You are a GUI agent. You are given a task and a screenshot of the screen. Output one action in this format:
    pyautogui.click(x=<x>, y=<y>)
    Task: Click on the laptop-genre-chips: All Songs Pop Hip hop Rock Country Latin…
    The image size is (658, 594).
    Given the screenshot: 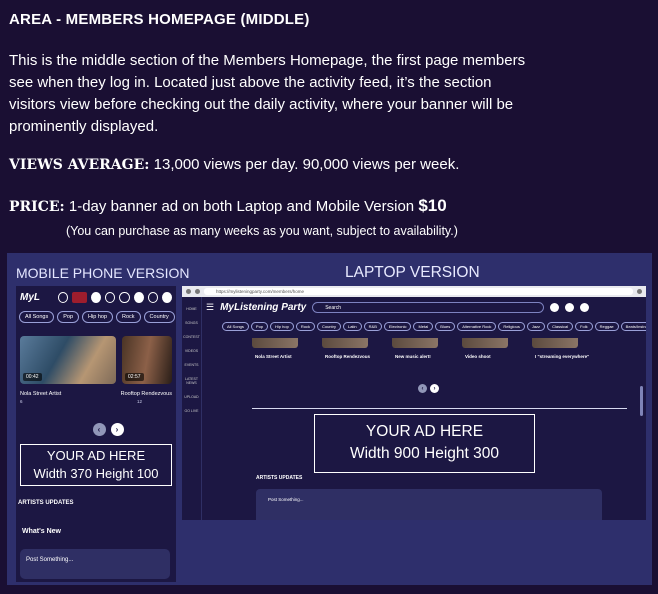 What is the action you would take?
    pyautogui.click(x=434, y=326)
    